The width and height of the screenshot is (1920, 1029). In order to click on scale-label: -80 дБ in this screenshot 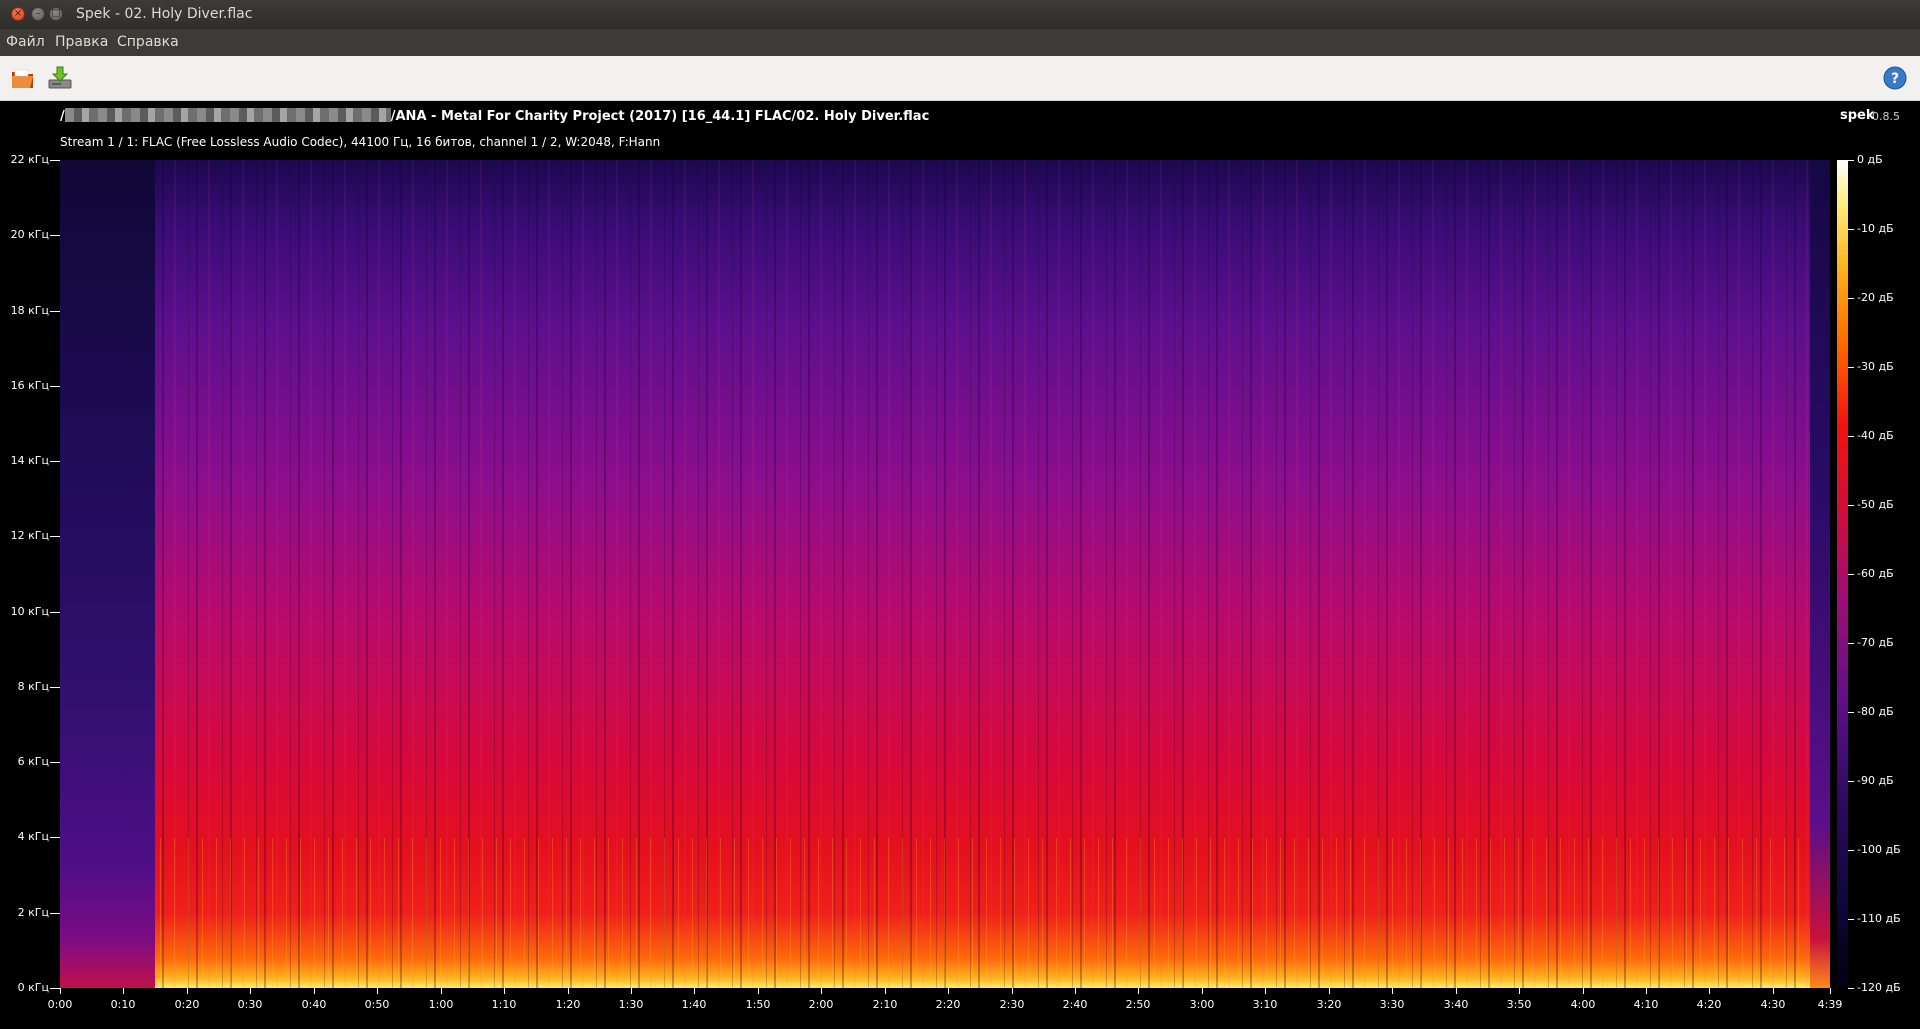, I will do `click(1875, 711)`.